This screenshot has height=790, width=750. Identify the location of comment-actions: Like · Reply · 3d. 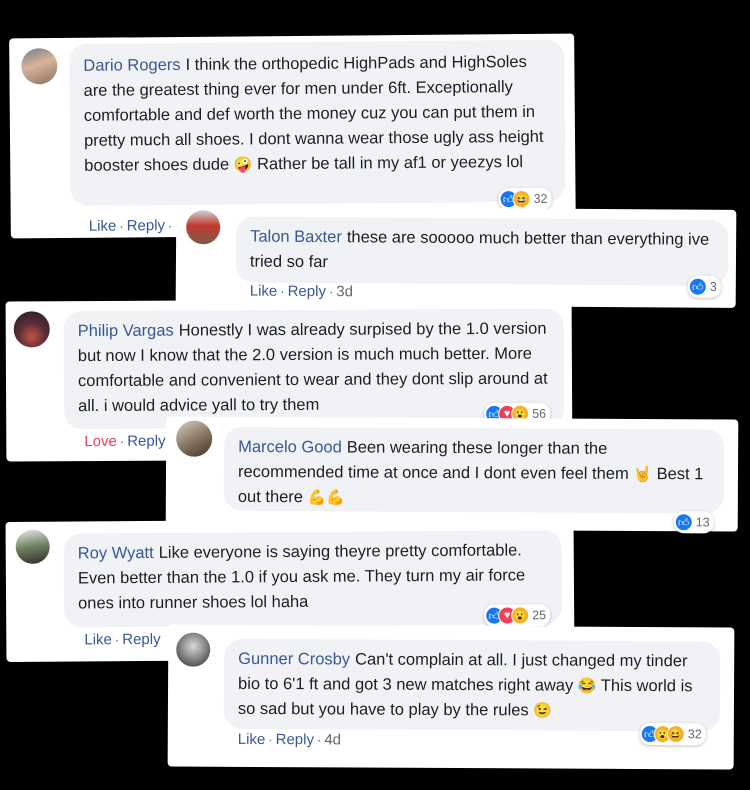
(301, 291).